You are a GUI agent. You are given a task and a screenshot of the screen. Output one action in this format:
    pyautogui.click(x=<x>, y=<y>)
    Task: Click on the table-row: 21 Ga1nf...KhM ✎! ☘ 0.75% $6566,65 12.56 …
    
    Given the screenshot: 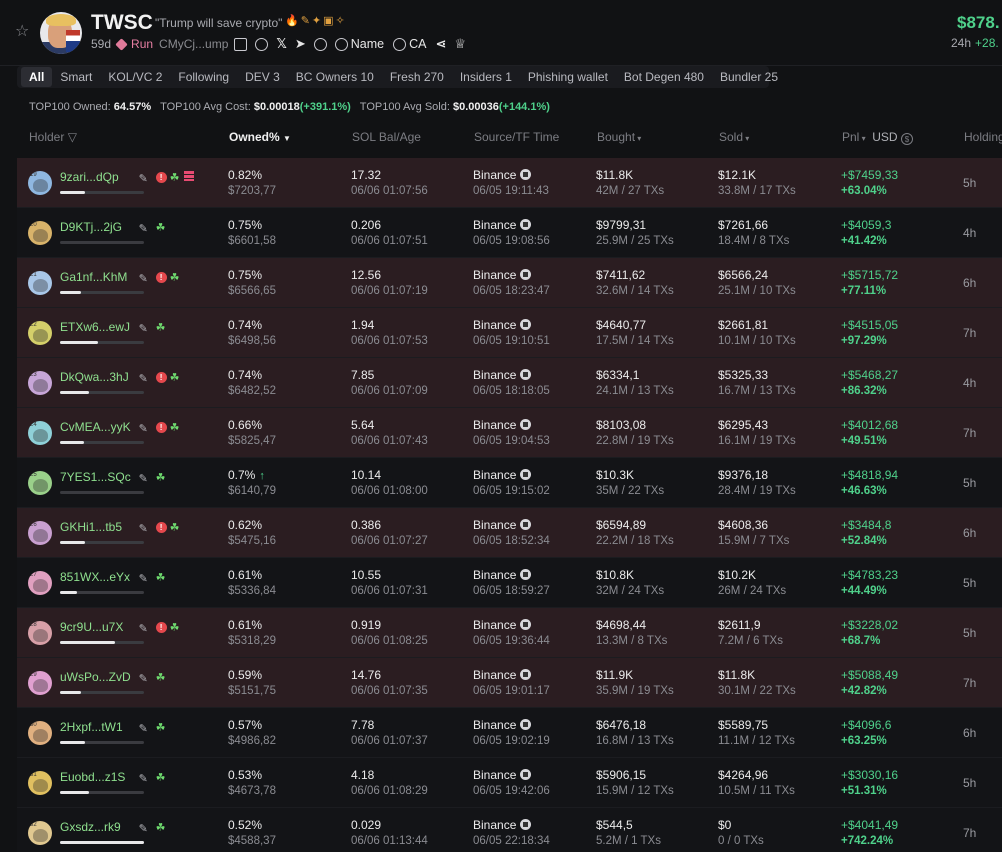 What is the action you would take?
    pyautogui.click(x=509, y=283)
    